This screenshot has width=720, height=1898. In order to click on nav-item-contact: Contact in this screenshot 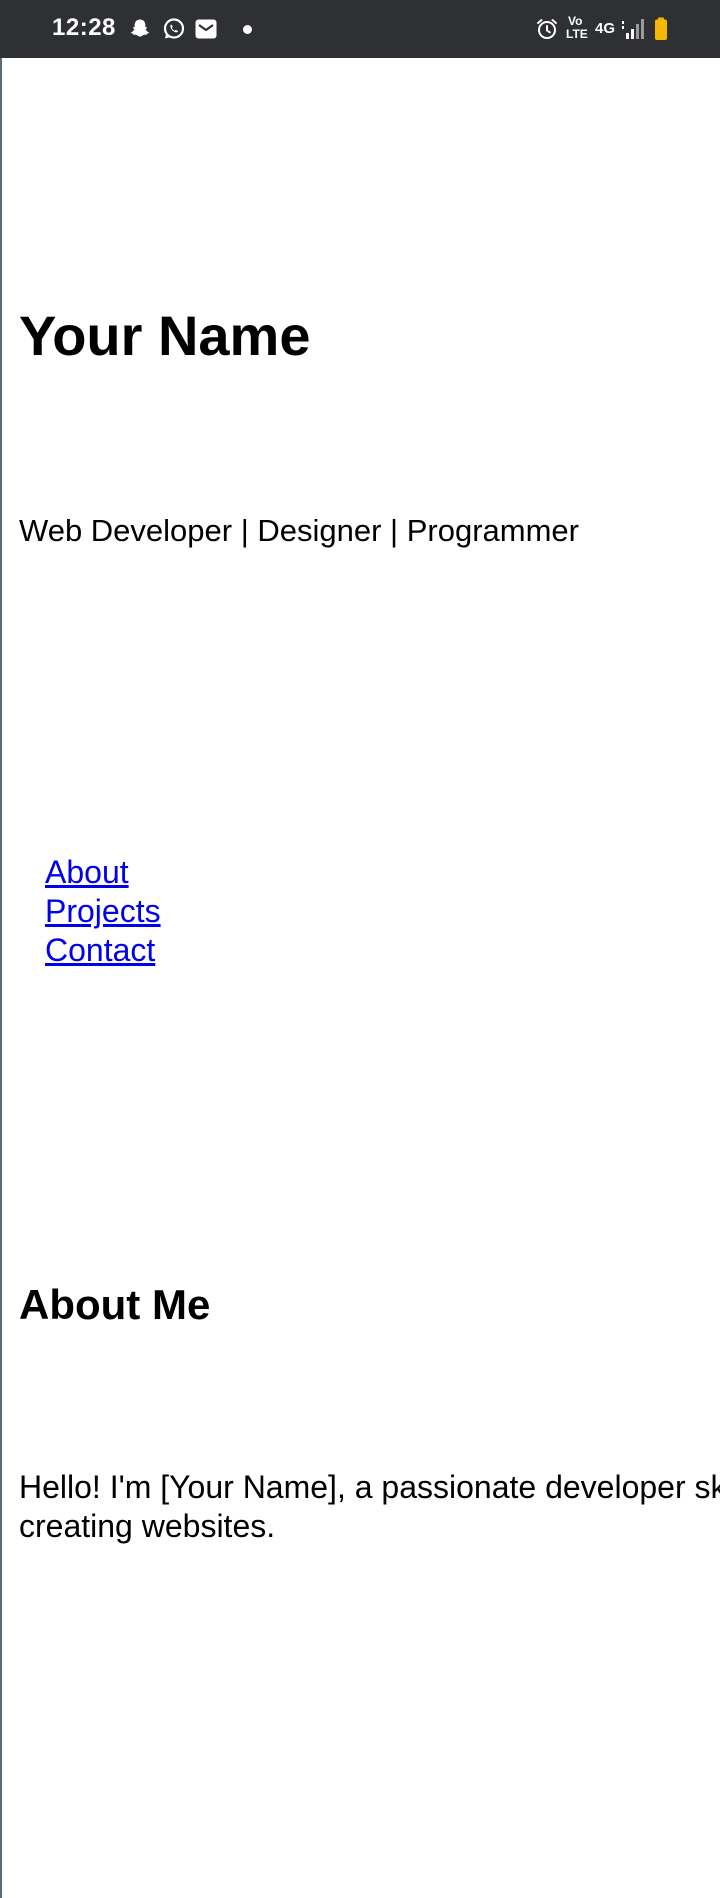, I will do `click(103, 950)`.